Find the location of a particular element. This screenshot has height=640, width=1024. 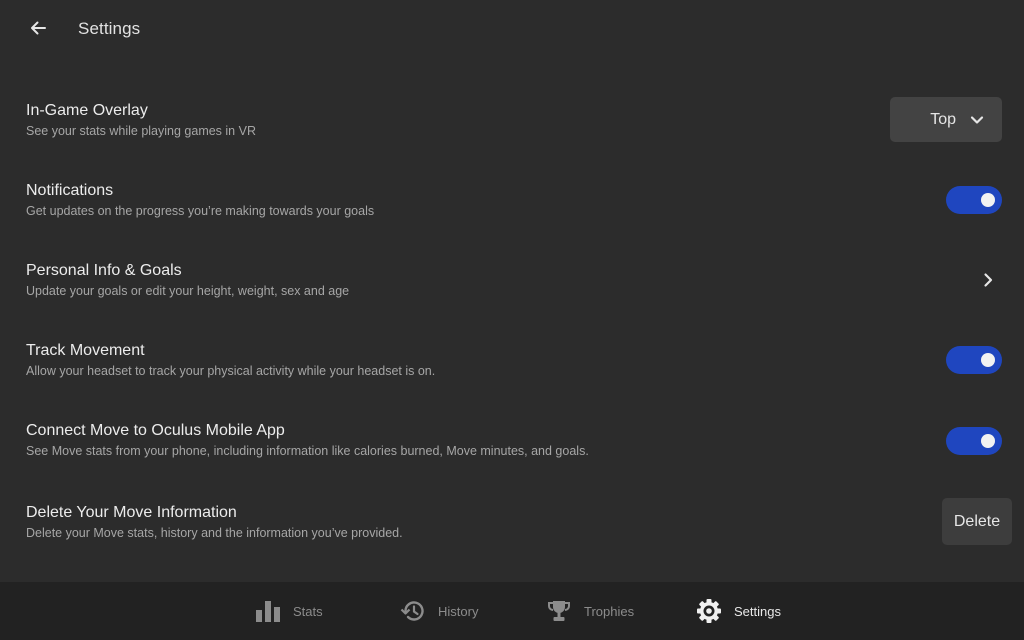

history-icon is located at coordinates (413, 611).